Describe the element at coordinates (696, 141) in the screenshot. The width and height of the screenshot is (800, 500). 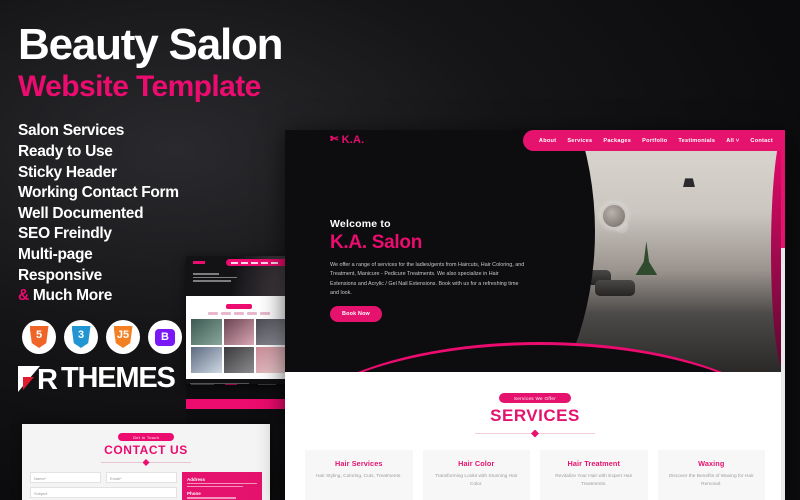
I see `nav-item-testimonials: Testimonials` at that location.